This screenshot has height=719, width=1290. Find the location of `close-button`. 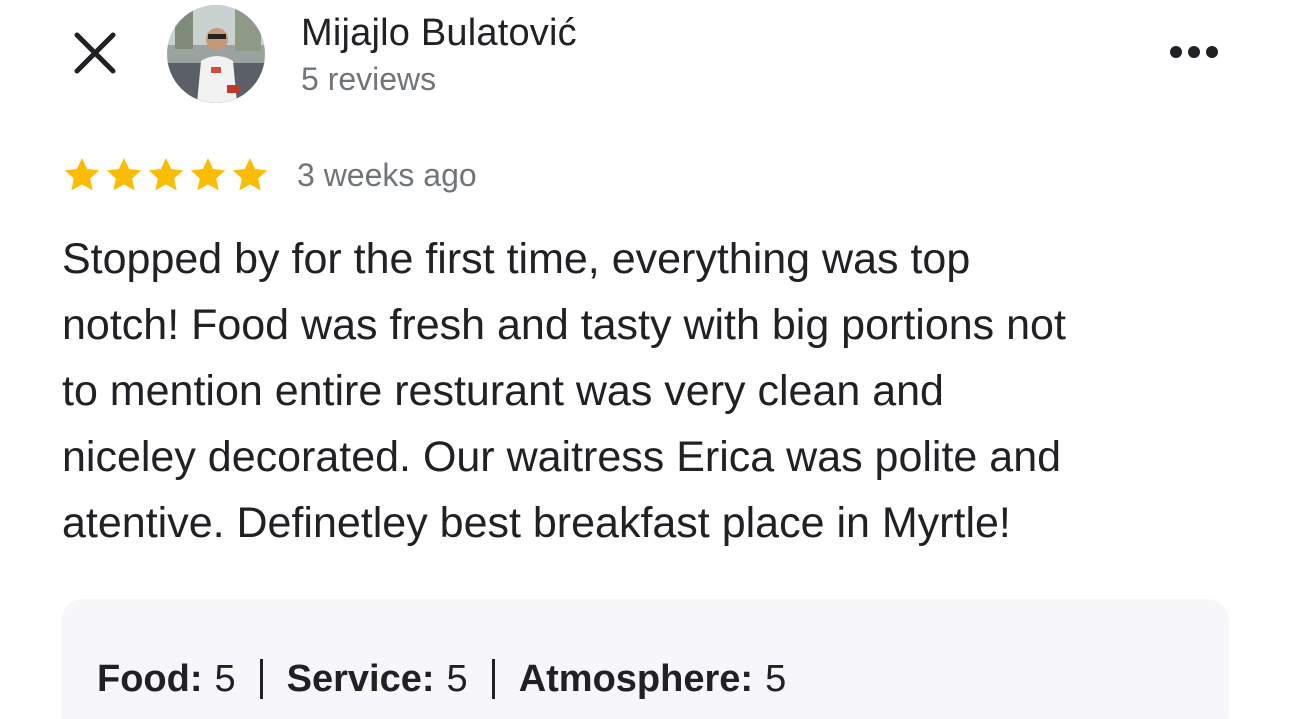

close-button is located at coordinates (95, 53).